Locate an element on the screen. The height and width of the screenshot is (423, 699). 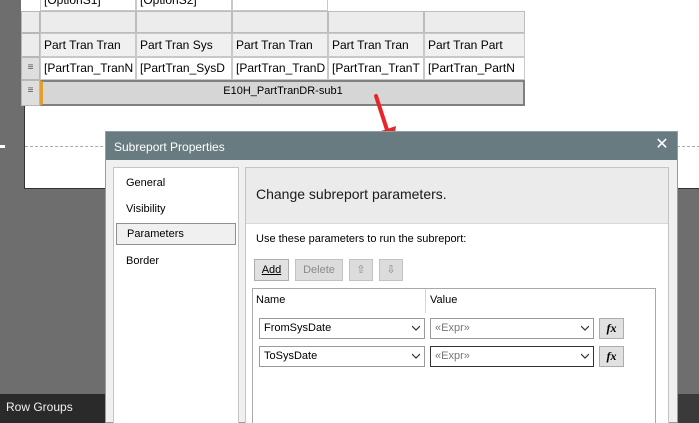
name-column-header: Name is located at coordinates (271, 300).